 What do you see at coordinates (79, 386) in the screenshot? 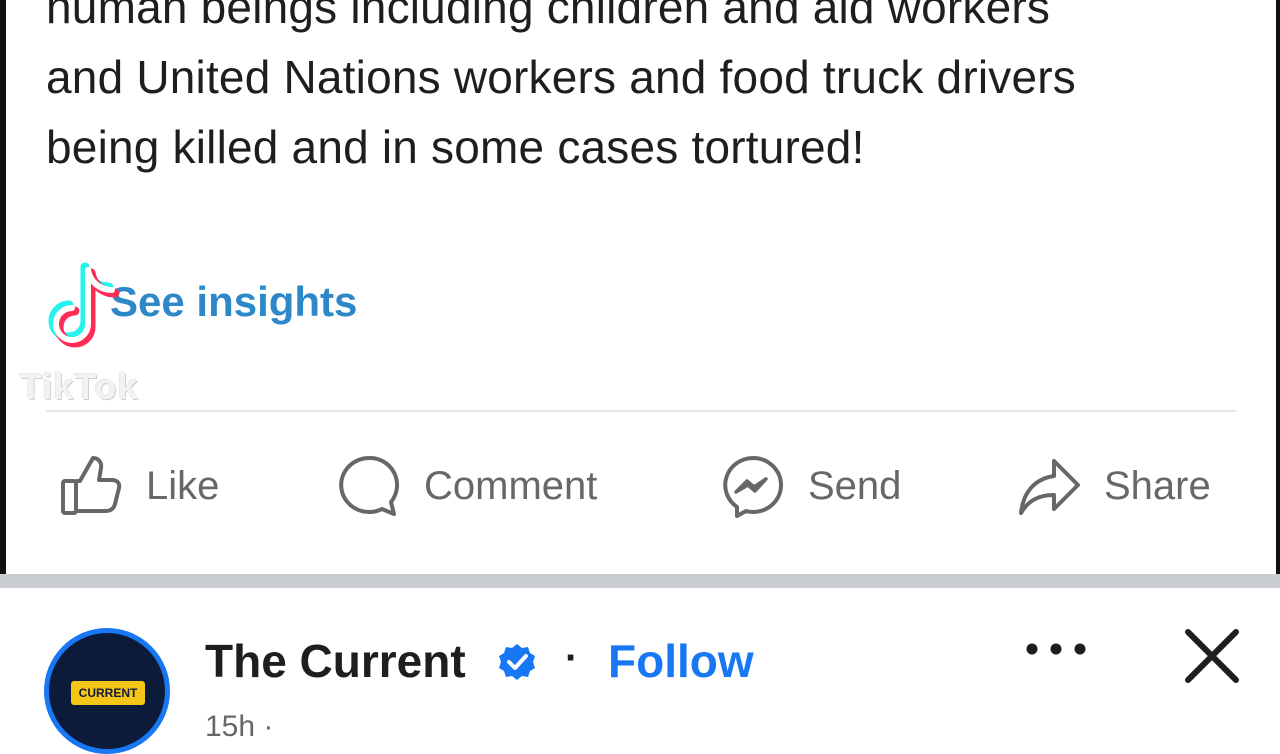
I see `tiktok-watermark-text: TikTok` at bounding box center [79, 386].